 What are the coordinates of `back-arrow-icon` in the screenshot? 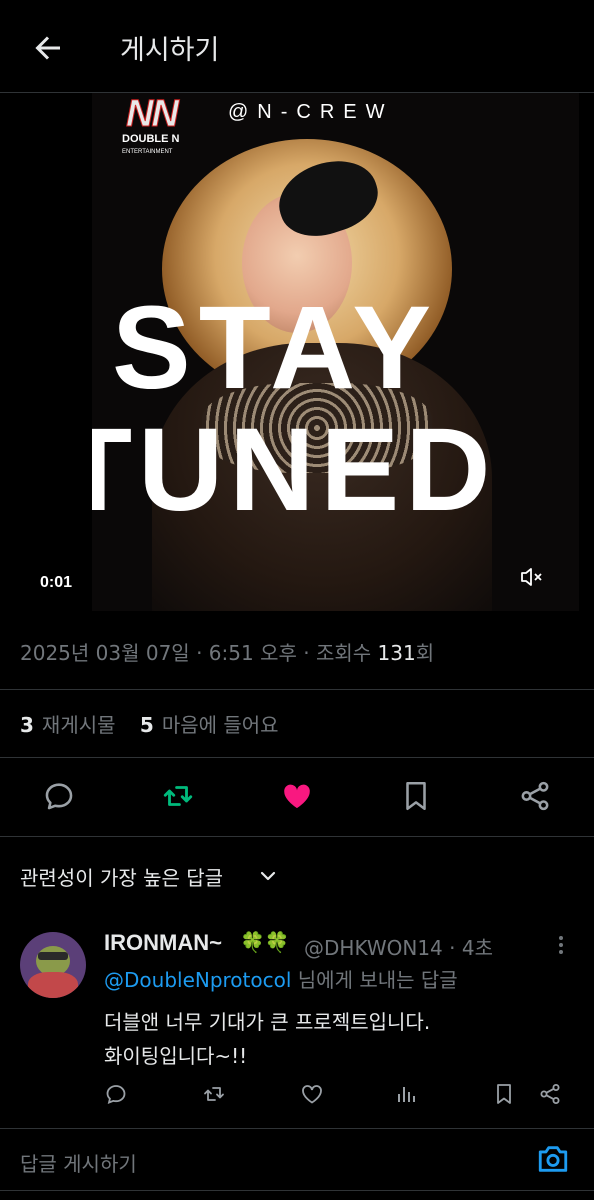 It's located at (48, 48).